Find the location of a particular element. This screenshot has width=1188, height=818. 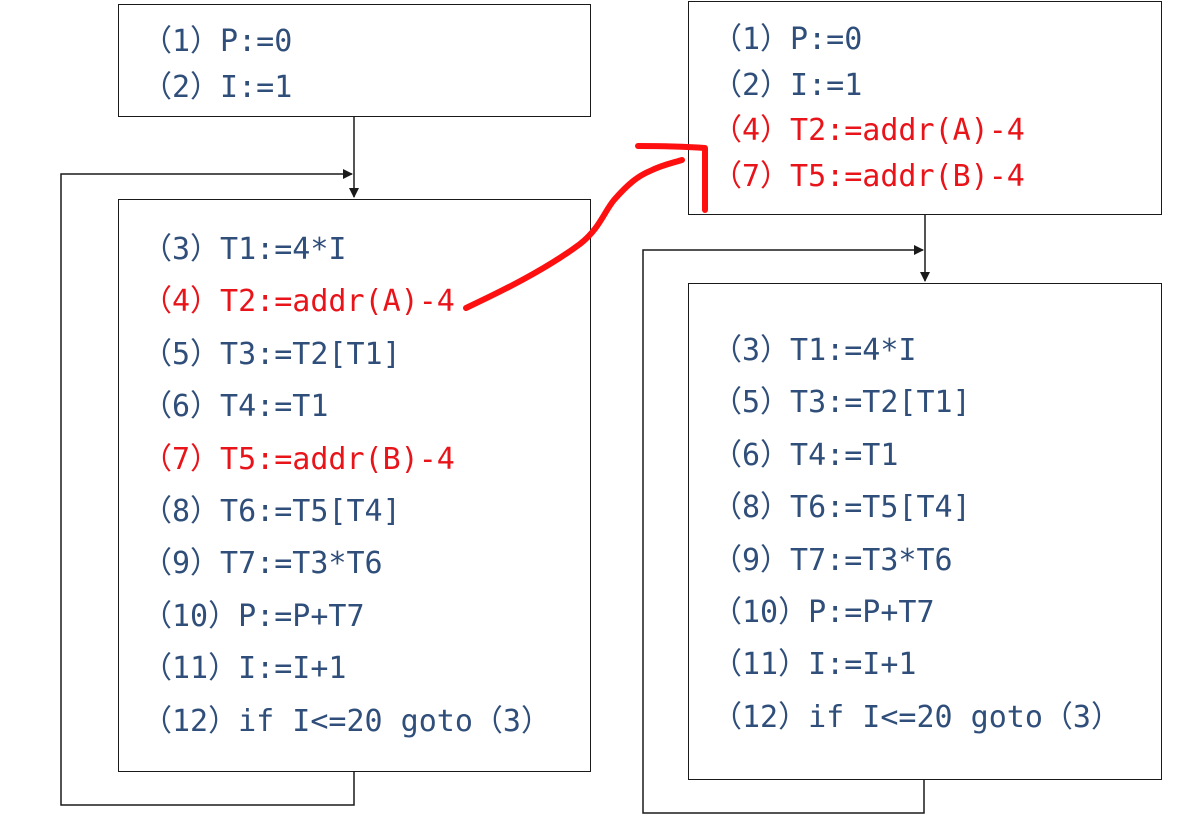

left-loop-line: （10）P:=P+T7 is located at coordinates (253, 616).